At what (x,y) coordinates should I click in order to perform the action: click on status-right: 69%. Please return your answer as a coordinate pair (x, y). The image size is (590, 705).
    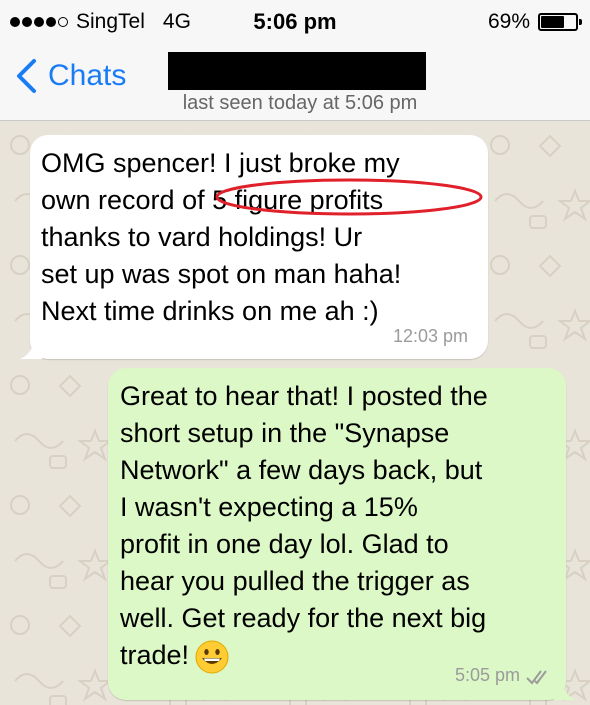
    Looking at the image, I should click on (534, 22).